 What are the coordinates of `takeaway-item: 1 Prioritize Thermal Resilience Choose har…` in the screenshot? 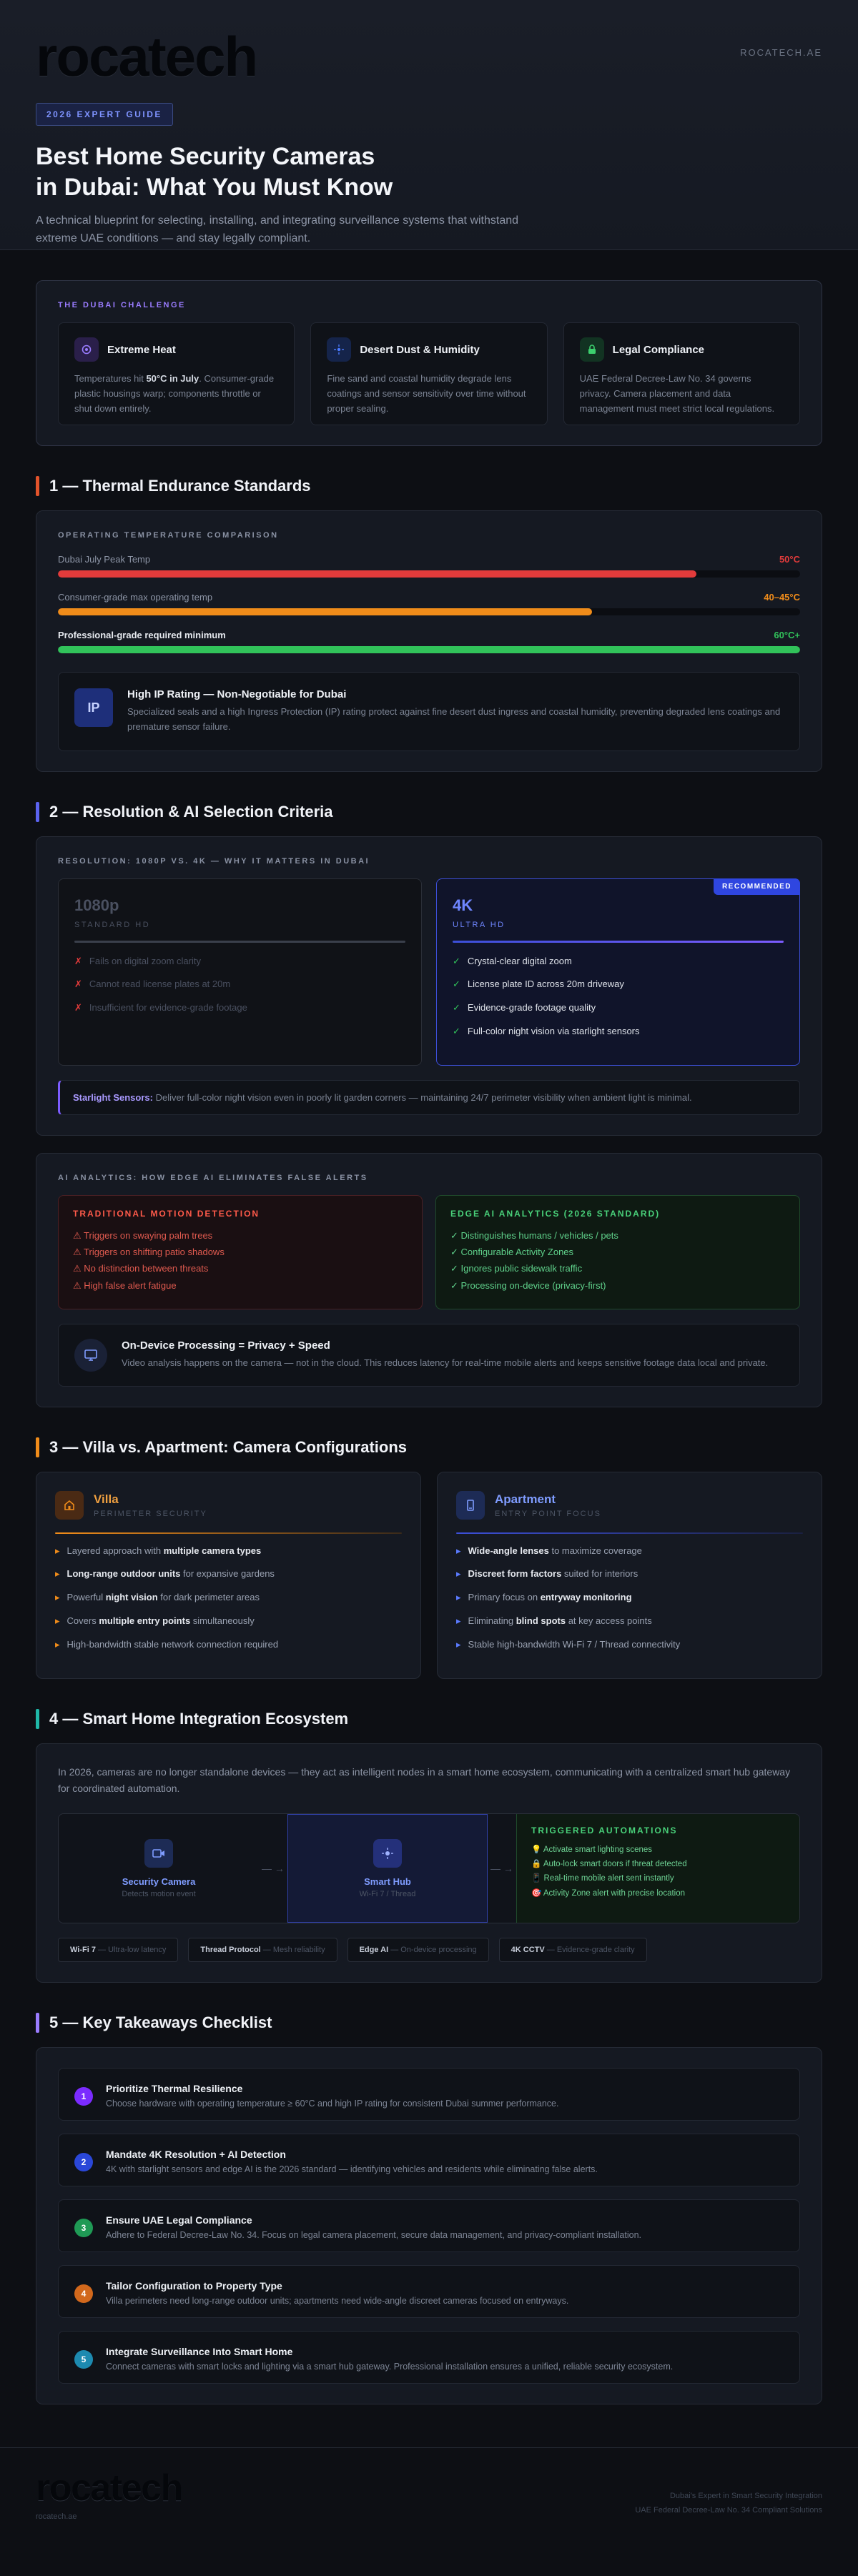 It's located at (429, 2095).